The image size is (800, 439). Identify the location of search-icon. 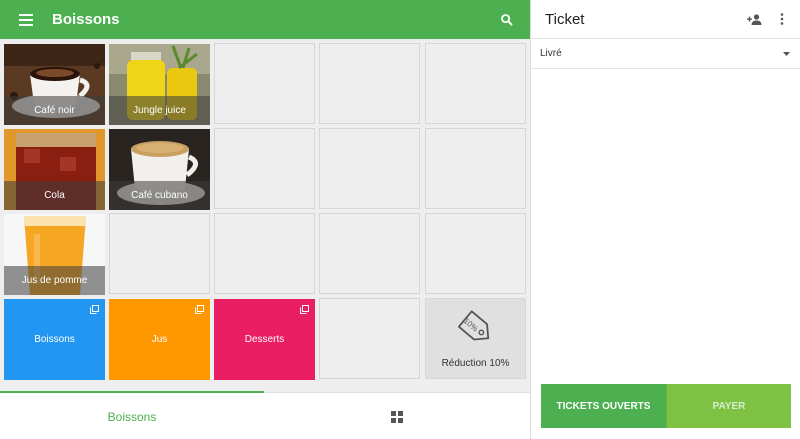
(507, 19).